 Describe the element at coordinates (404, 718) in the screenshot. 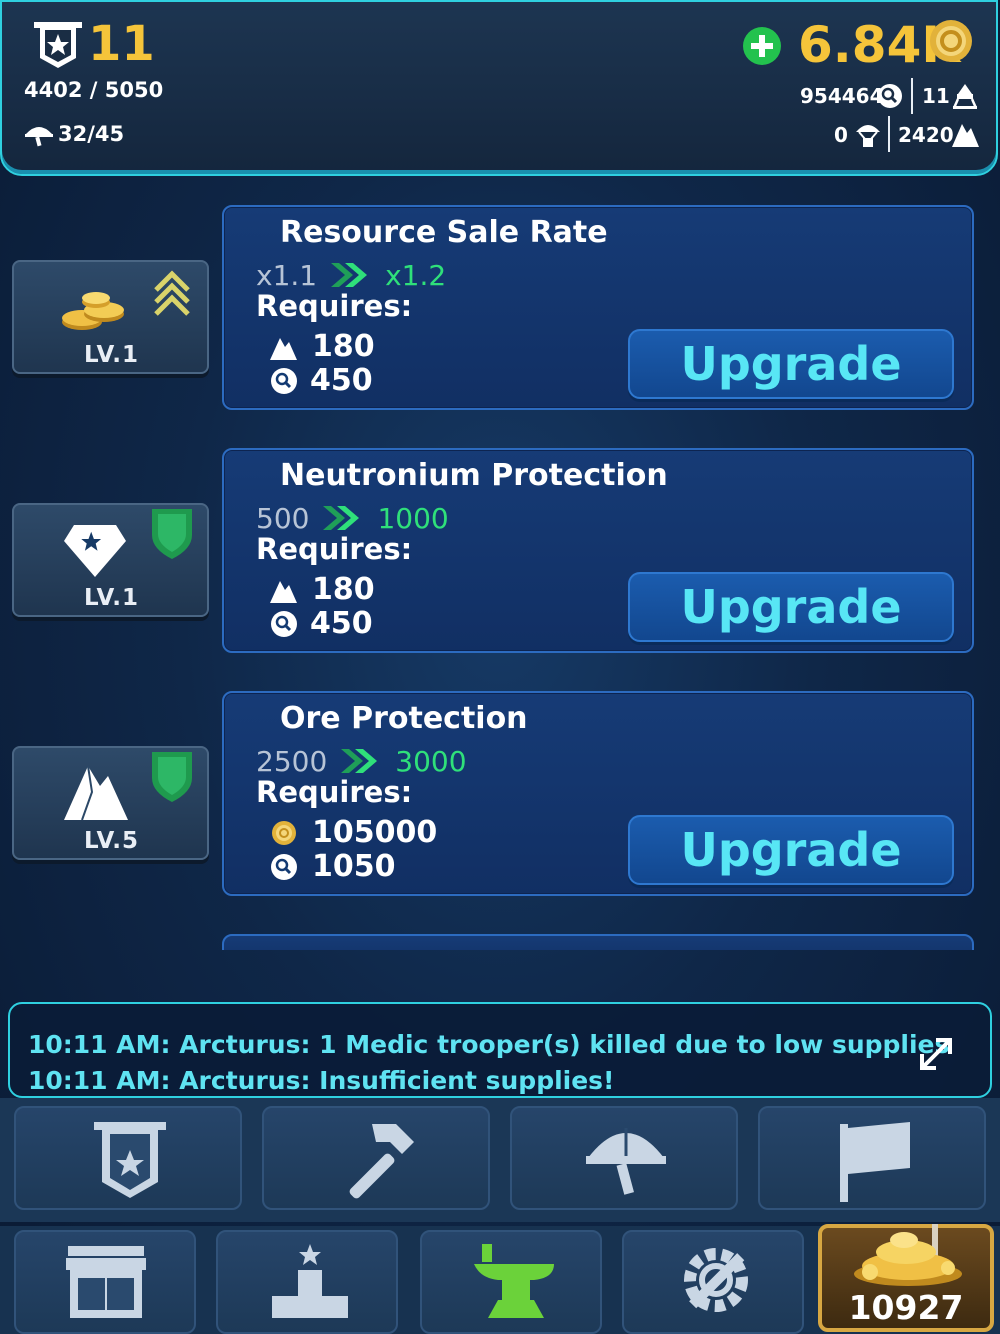

I see `upgrade-title: Ore Protection` at that location.